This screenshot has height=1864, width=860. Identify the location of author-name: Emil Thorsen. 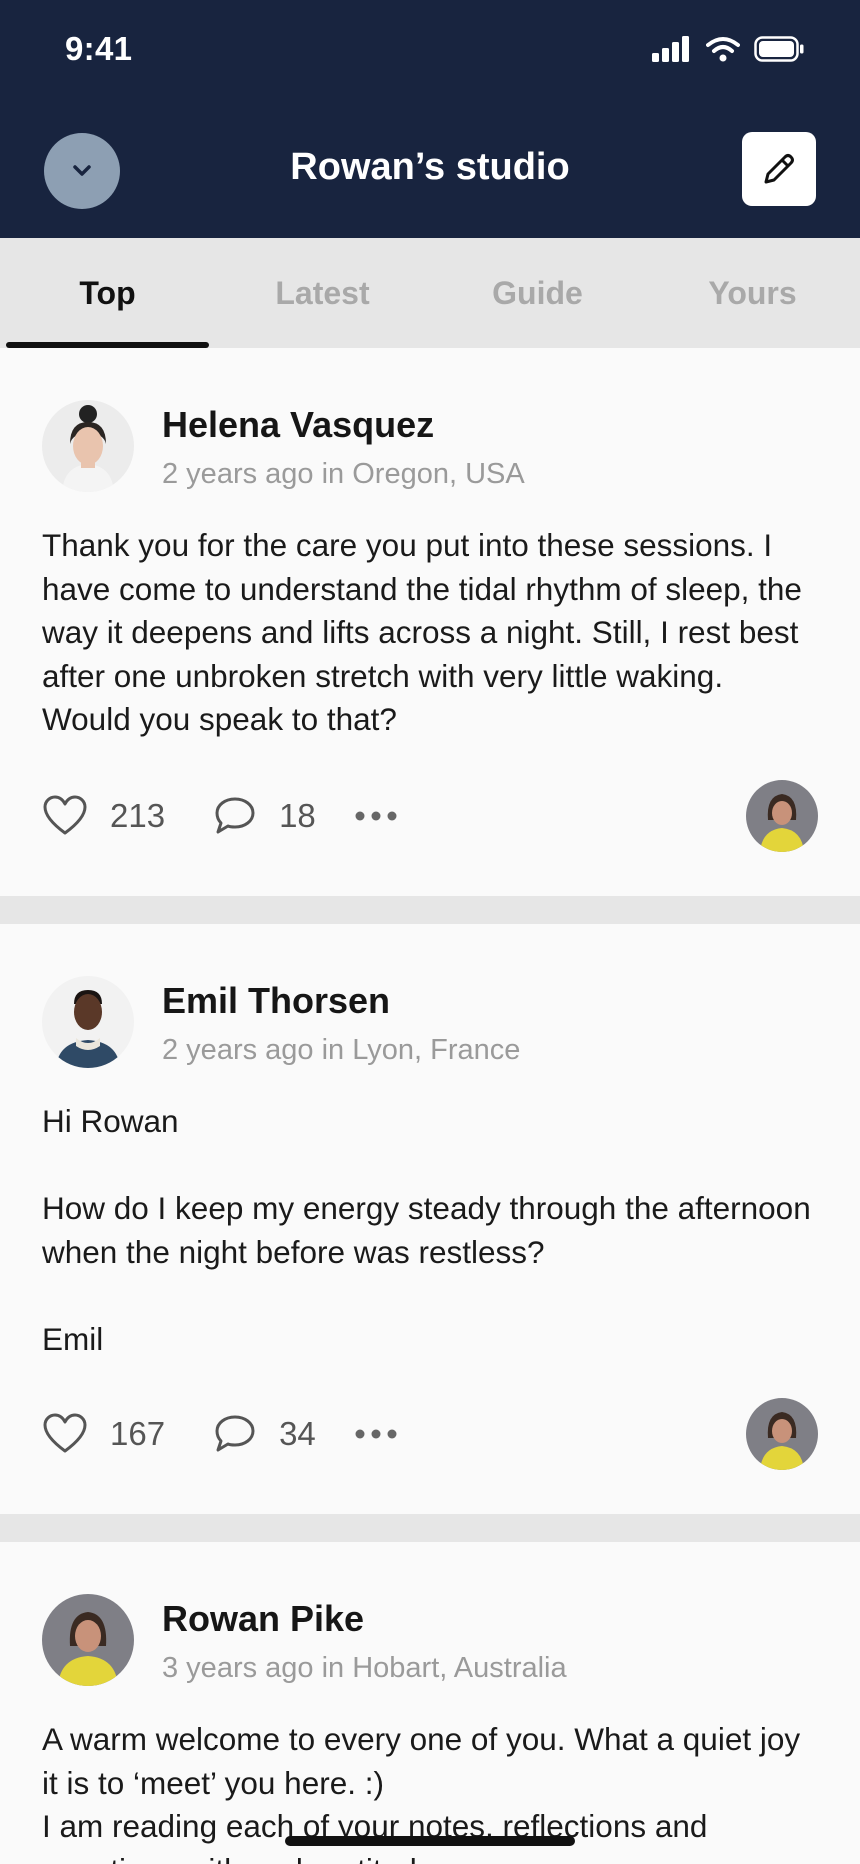
(276, 1001).